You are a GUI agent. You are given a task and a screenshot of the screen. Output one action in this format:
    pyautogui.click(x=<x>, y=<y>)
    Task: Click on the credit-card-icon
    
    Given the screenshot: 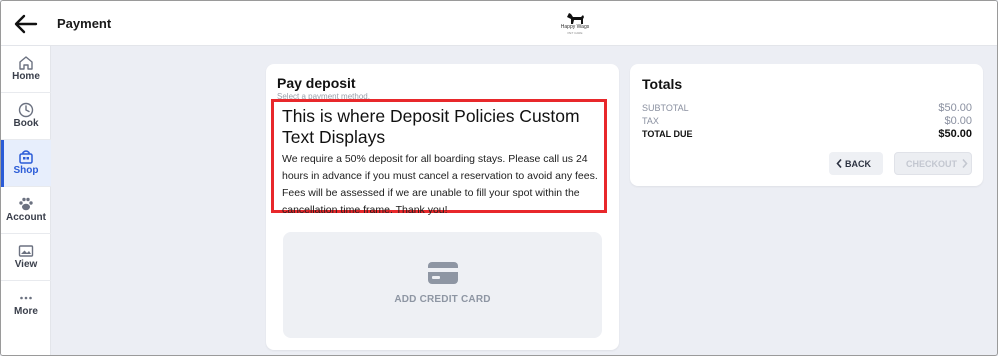 What is the action you would take?
    pyautogui.click(x=443, y=273)
    